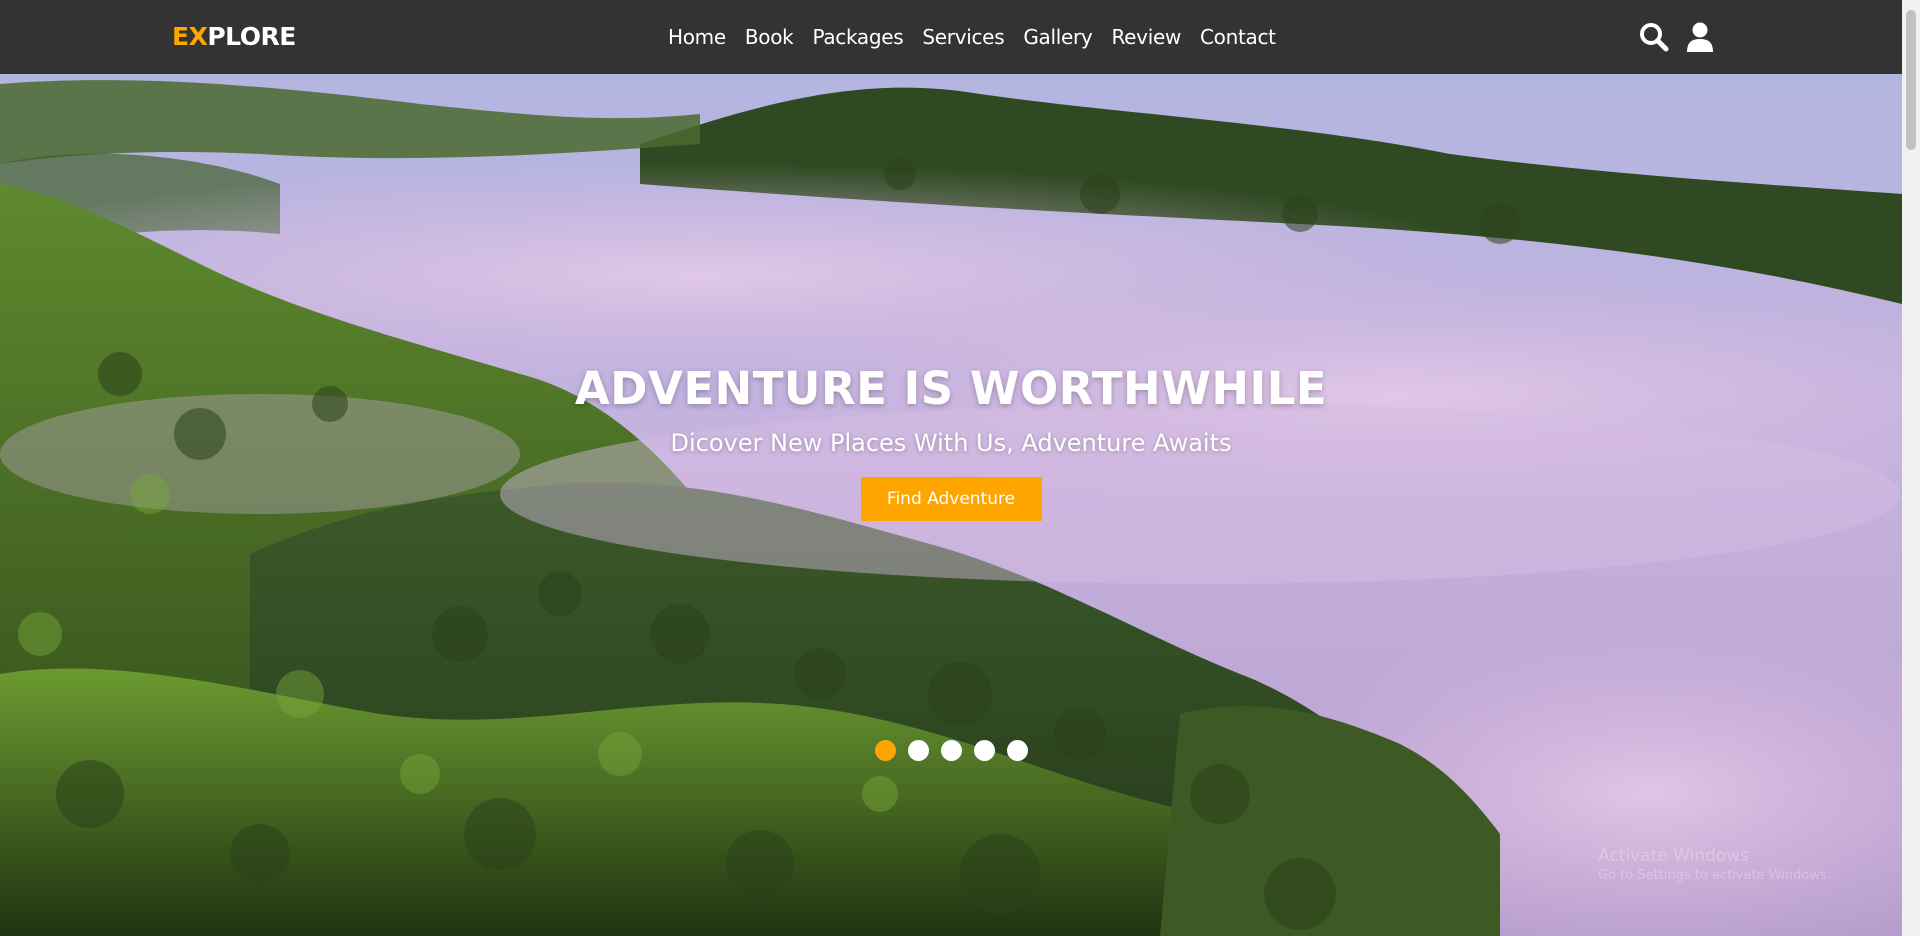 The height and width of the screenshot is (936, 1920). Describe the element at coordinates (697, 37) in the screenshot. I see `nav-home: Home` at that location.